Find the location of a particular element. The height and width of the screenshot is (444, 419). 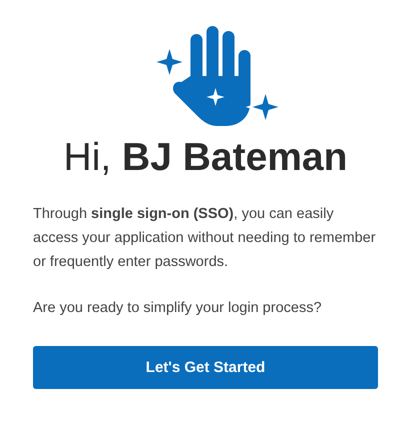

greeting-heading: Hi, BJ Bateman is located at coordinates (205, 158).